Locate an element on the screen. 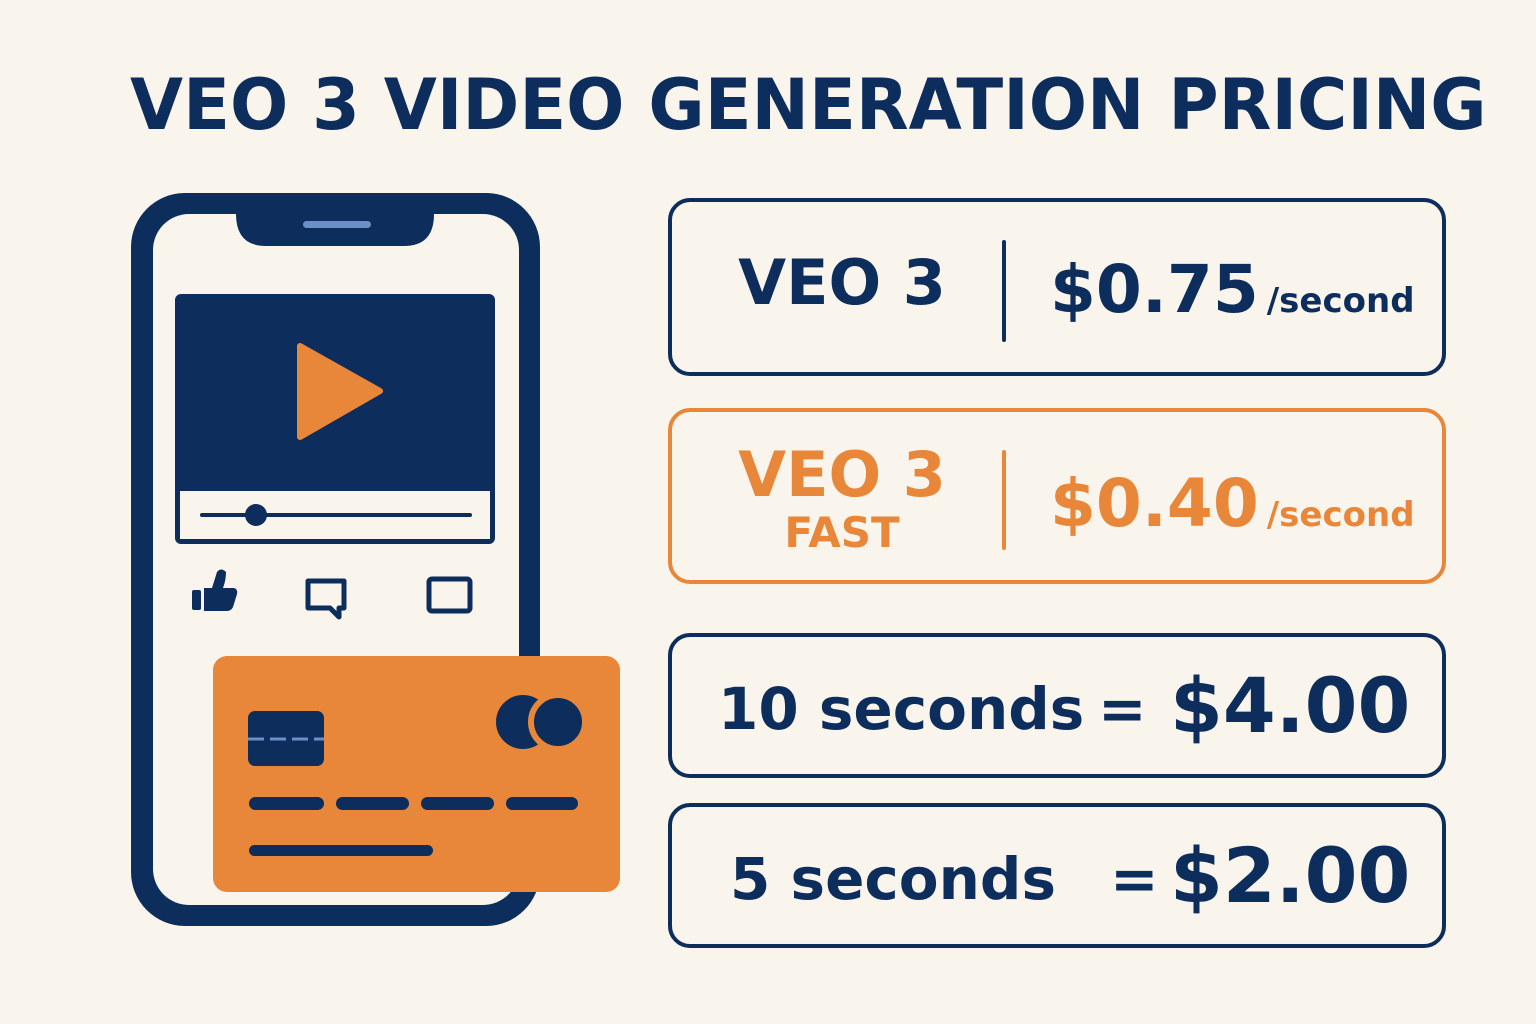 This screenshot has width=1536, height=1024. cost-calculation: 5 seconds = $2.00 is located at coordinates (1057, 875).